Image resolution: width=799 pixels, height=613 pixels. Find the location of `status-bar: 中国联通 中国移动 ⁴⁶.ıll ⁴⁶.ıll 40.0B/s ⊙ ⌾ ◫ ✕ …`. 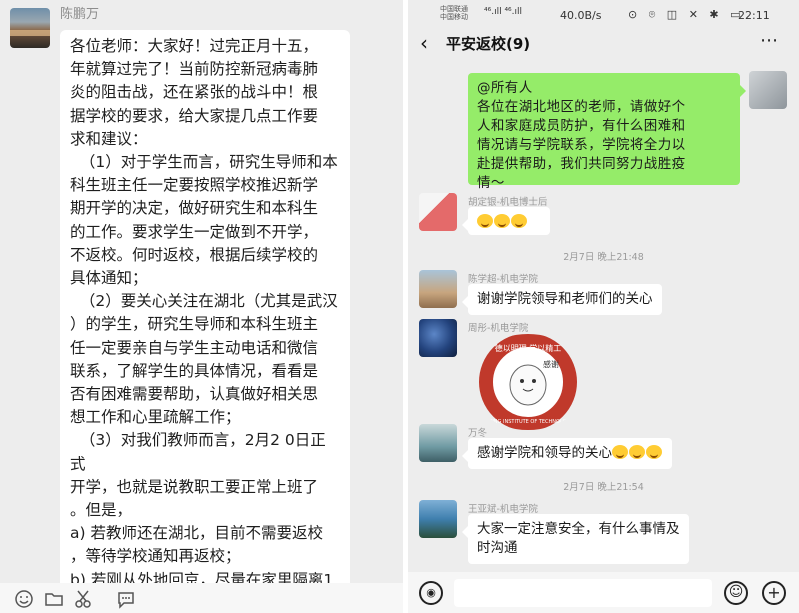

status-bar: 中国联通 中国移动 ⁴⁶.ıll ⁴⁶.ıll 40.0B/s ⊙ ⌾ ◫ ✕ … is located at coordinates (603, 13).